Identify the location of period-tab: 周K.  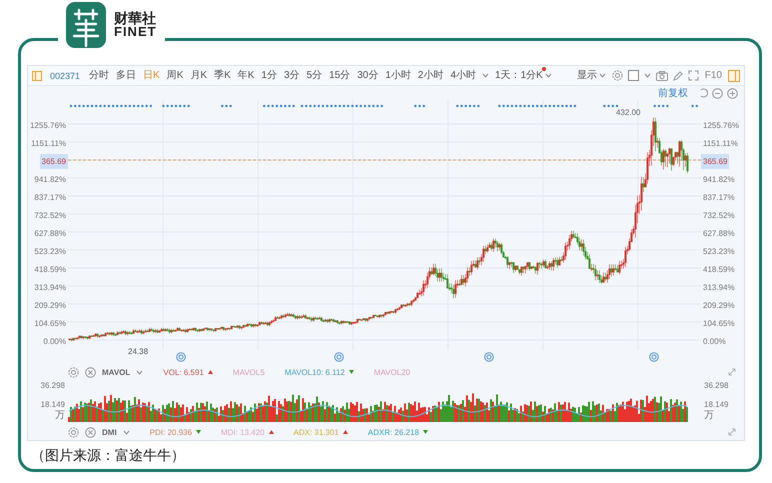
(175, 76).